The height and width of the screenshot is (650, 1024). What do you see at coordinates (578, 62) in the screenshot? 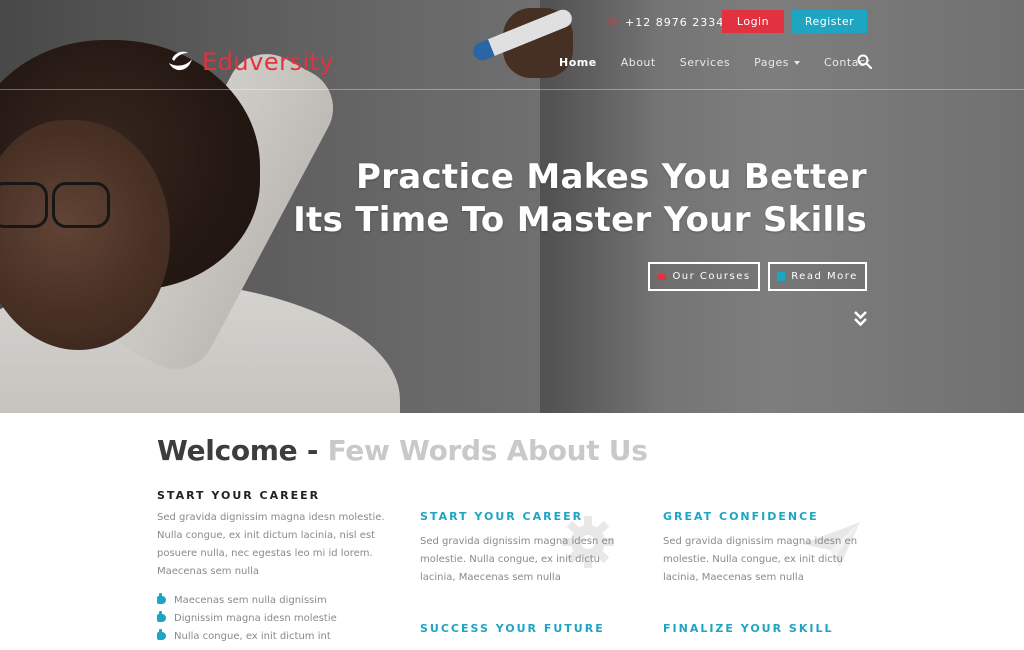
I see `nav-item-home: Home` at bounding box center [578, 62].